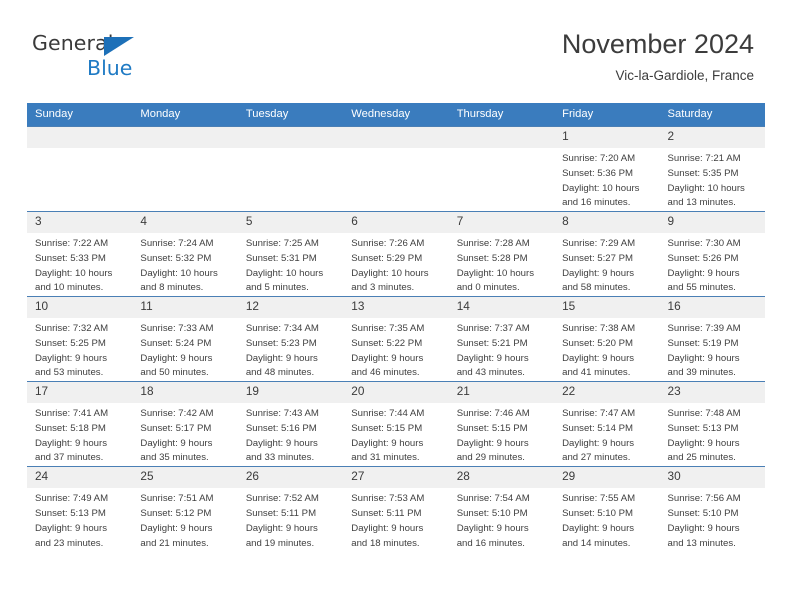 The width and height of the screenshot is (792, 612). I want to click on sunset-text: Sunset: 5:36 PM, so click(598, 173).